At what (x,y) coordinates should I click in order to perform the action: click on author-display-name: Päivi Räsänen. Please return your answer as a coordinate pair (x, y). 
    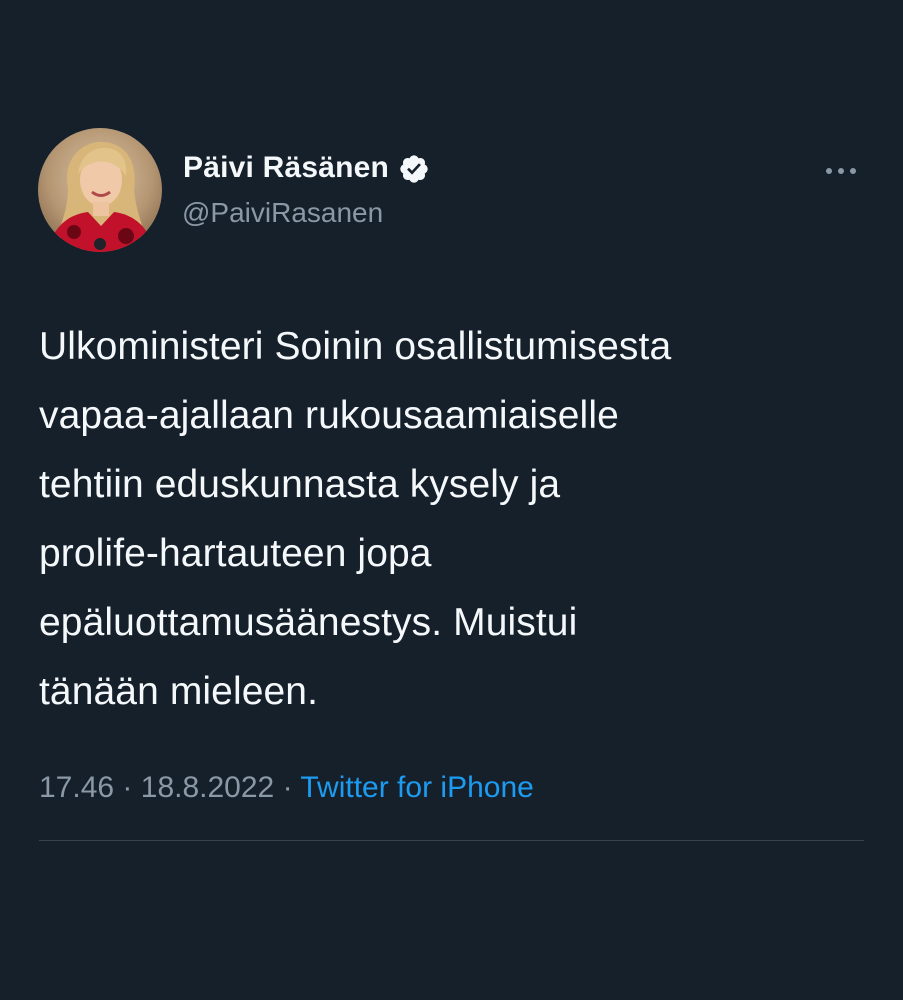
    Looking at the image, I should click on (286, 168).